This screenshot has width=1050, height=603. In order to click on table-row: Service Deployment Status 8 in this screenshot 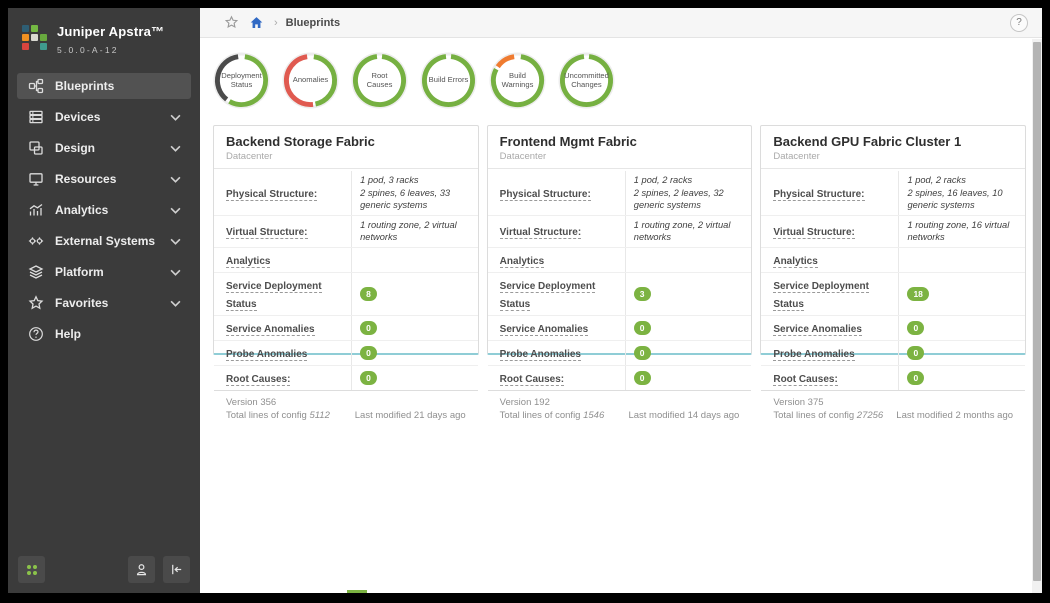, I will do `click(346, 294)`.